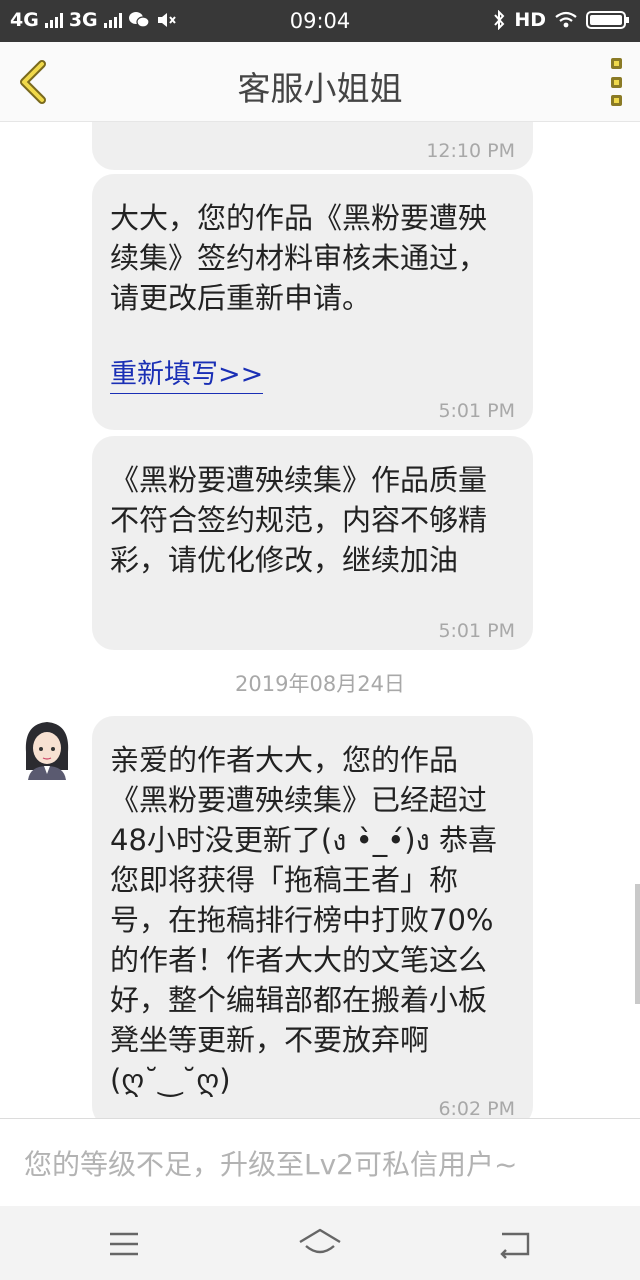 This screenshot has width=640, height=1280. What do you see at coordinates (566, 19) in the screenshot?
I see `wifi-icon` at bounding box center [566, 19].